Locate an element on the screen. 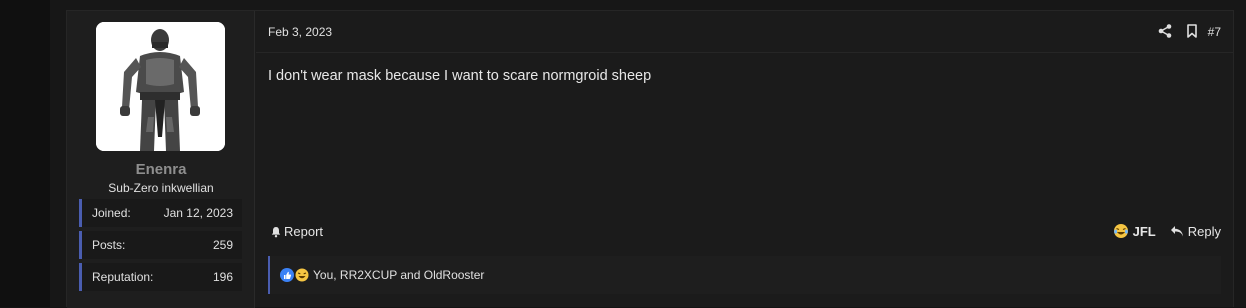  reactions-bar: You, RR2XCUP and OldRooster is located at coordinates (744, 275).